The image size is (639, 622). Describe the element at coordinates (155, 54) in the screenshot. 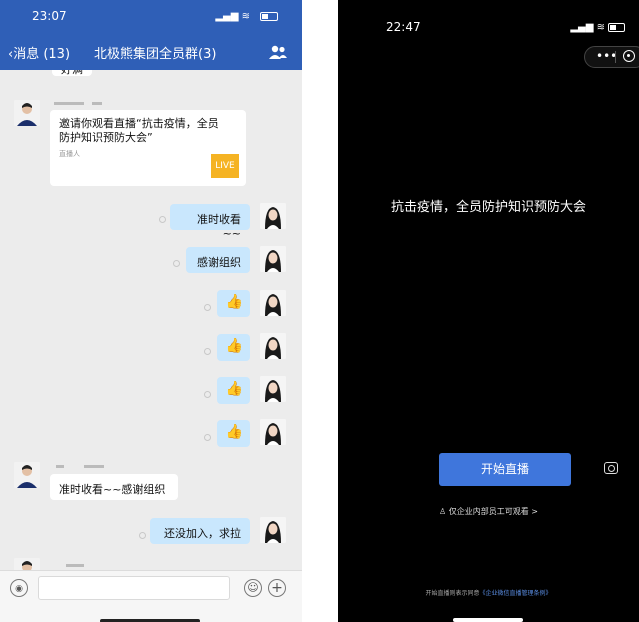

I see `group-title: 北极熊集团全员群(3)` at that location.